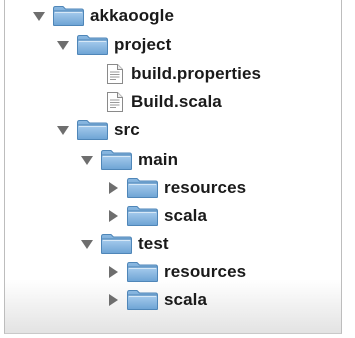 This screenshot has height=338, width=355. I want to click on tree-row-build-properties: build.properties, so click(183, 74).